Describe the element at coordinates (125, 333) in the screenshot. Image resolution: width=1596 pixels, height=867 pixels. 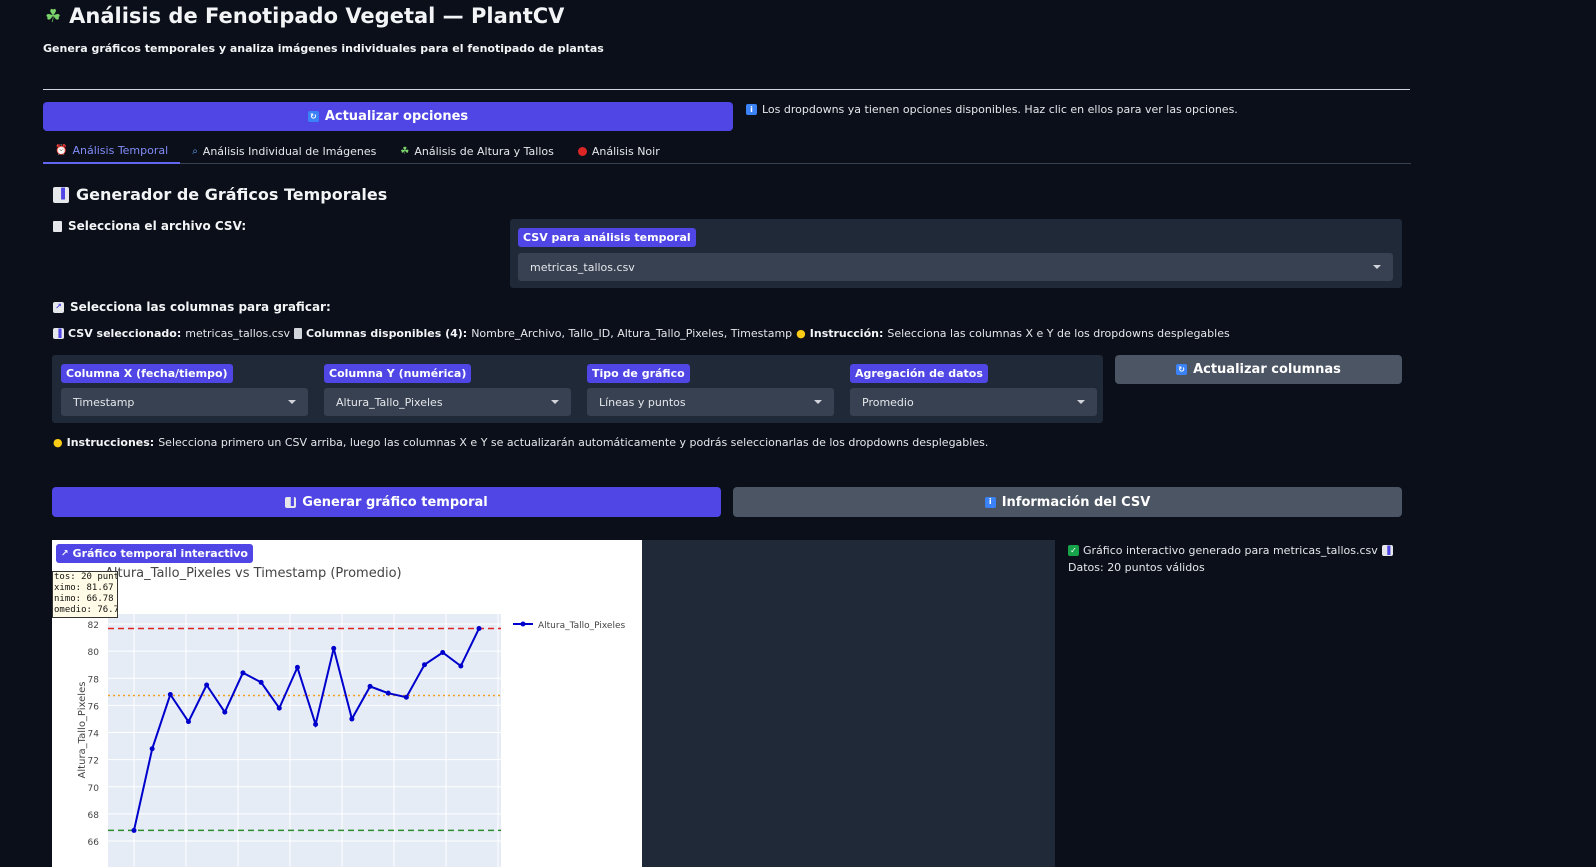
I see `csv-selected-label: CSV seleccionado:` at that location.